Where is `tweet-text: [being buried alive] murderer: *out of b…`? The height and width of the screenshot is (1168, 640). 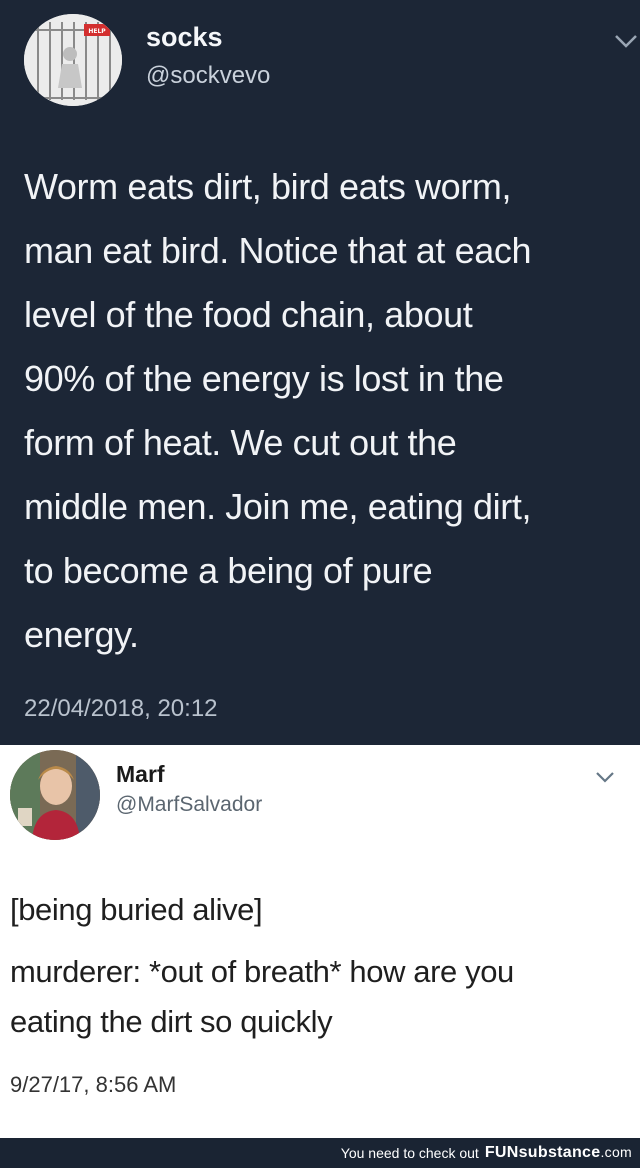 tweet-text: [being buried alive] murderer: *out of b… is located at coordinates (320, 972).